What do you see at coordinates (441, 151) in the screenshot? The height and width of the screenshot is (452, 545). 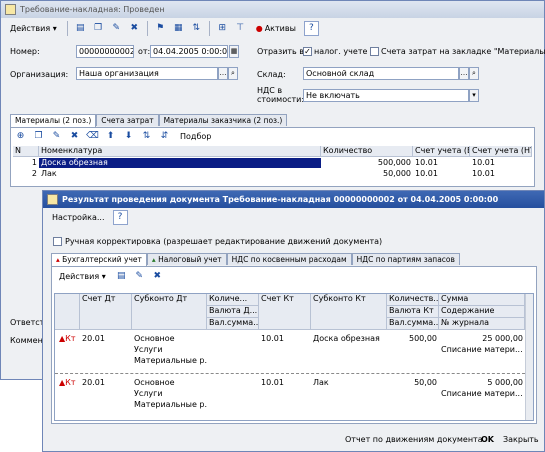 I see `col-account-bu: Счет учета (БУ)` at bounding box center [441, 151].